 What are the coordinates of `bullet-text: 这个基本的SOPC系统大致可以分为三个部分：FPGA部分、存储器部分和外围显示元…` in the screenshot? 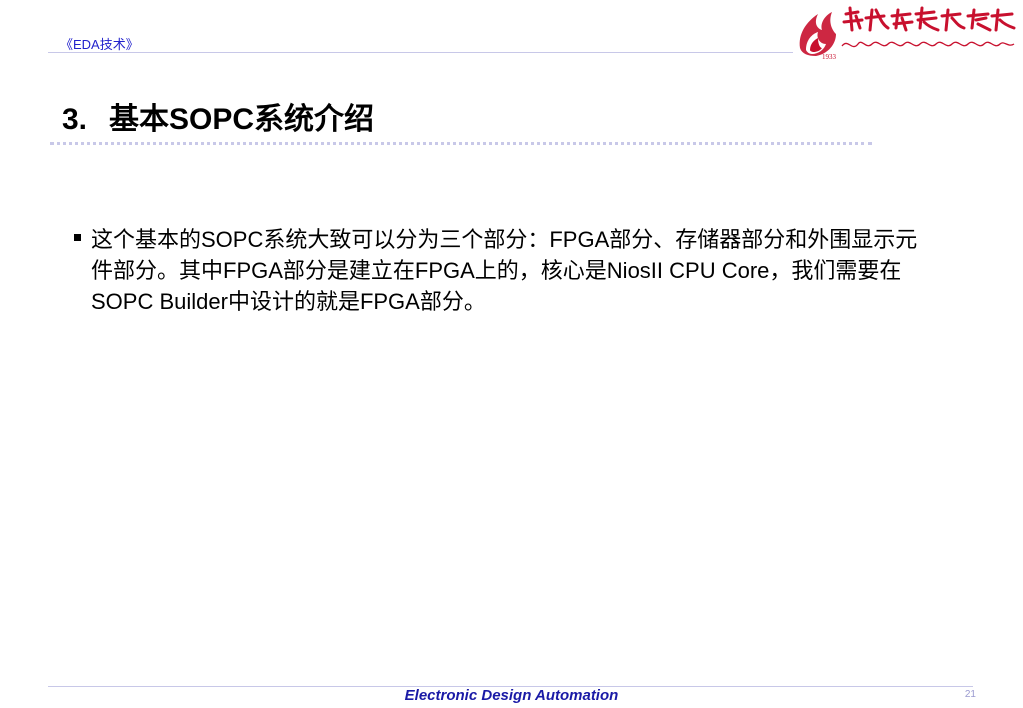 It's located at (504, 270).